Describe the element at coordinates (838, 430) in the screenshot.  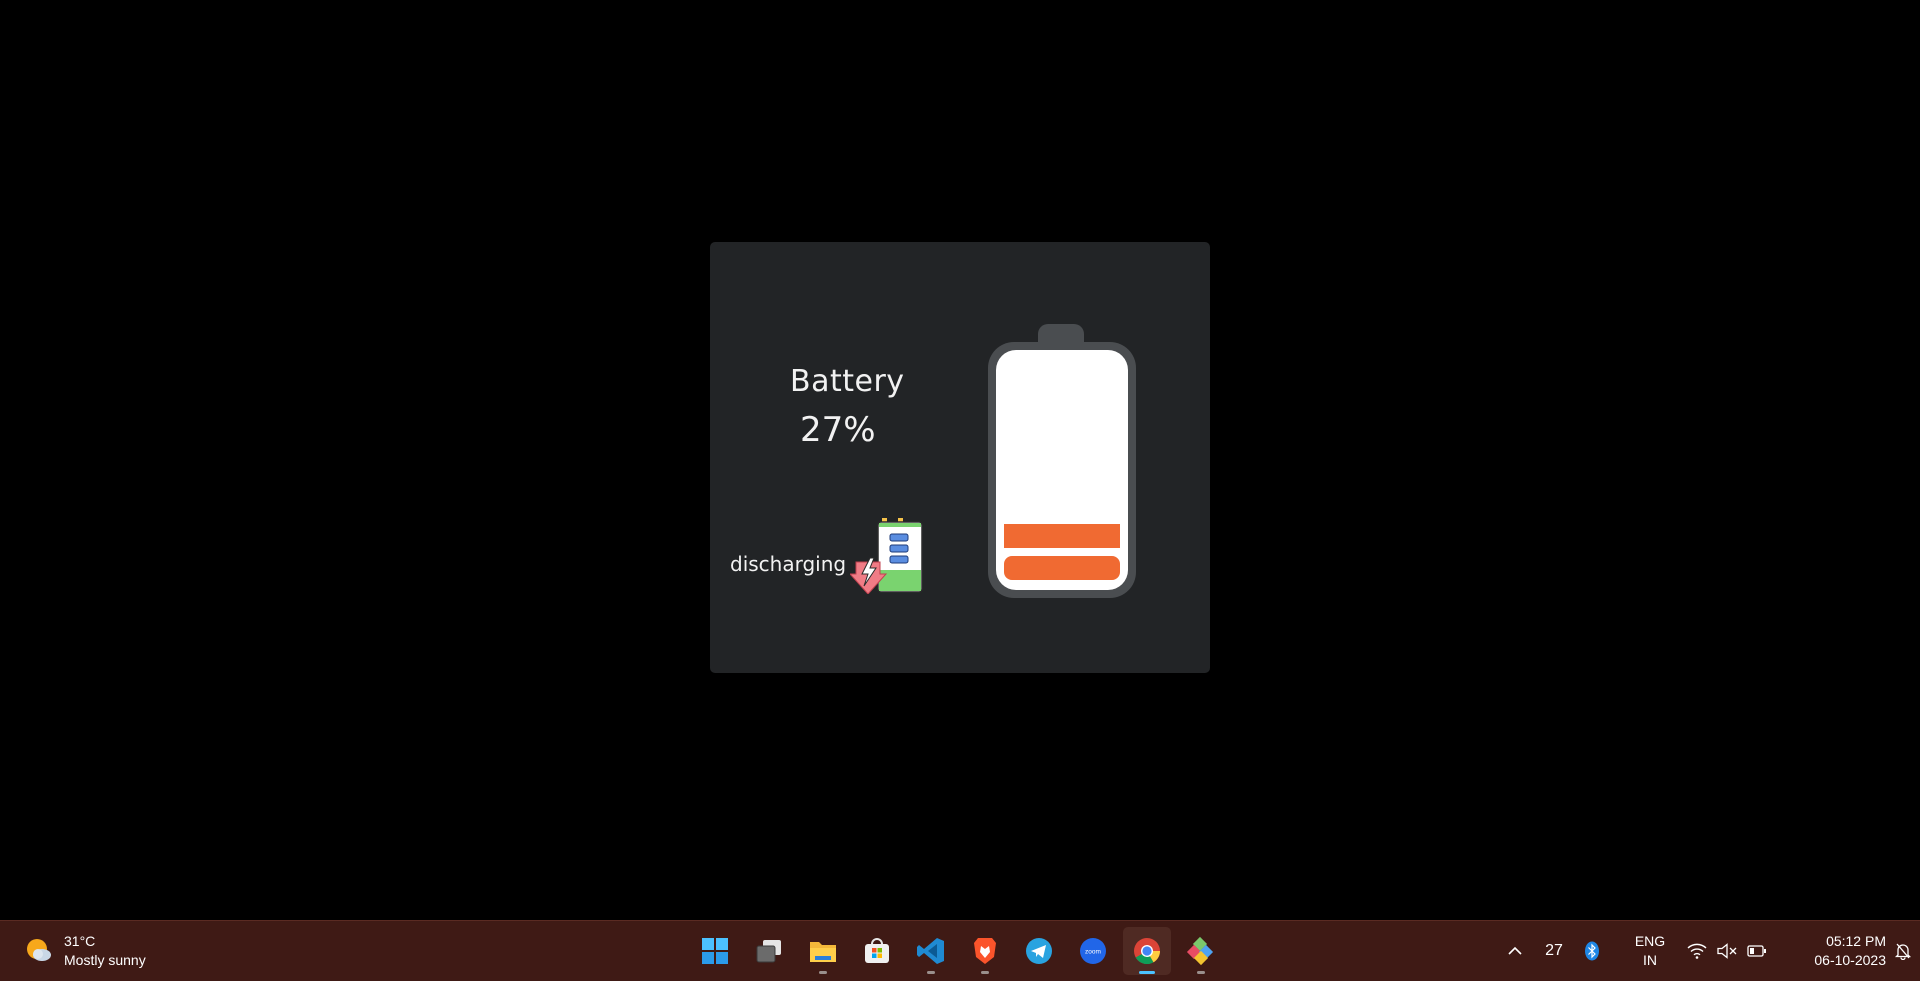
I see `battery-percent: 27%` at that location.